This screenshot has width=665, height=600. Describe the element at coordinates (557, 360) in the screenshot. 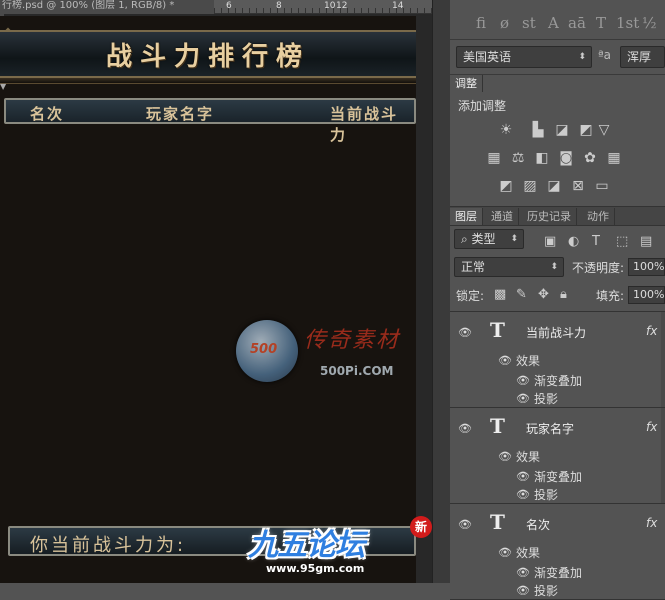

I see `layer-row: 👁︎ T 当前战斗力 fx 👁︎ 效果 👁︎ 渐变叠加 👁︎ 投影` at that location.